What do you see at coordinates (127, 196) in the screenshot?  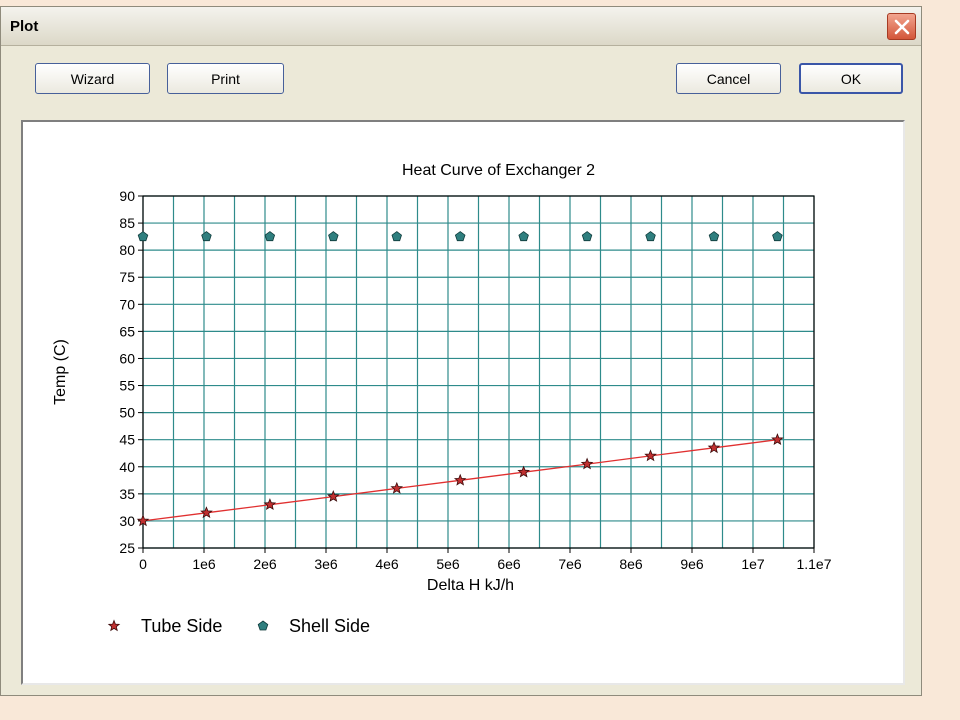 I see `y-tick-label: 90` at bounding box center [127, 196].